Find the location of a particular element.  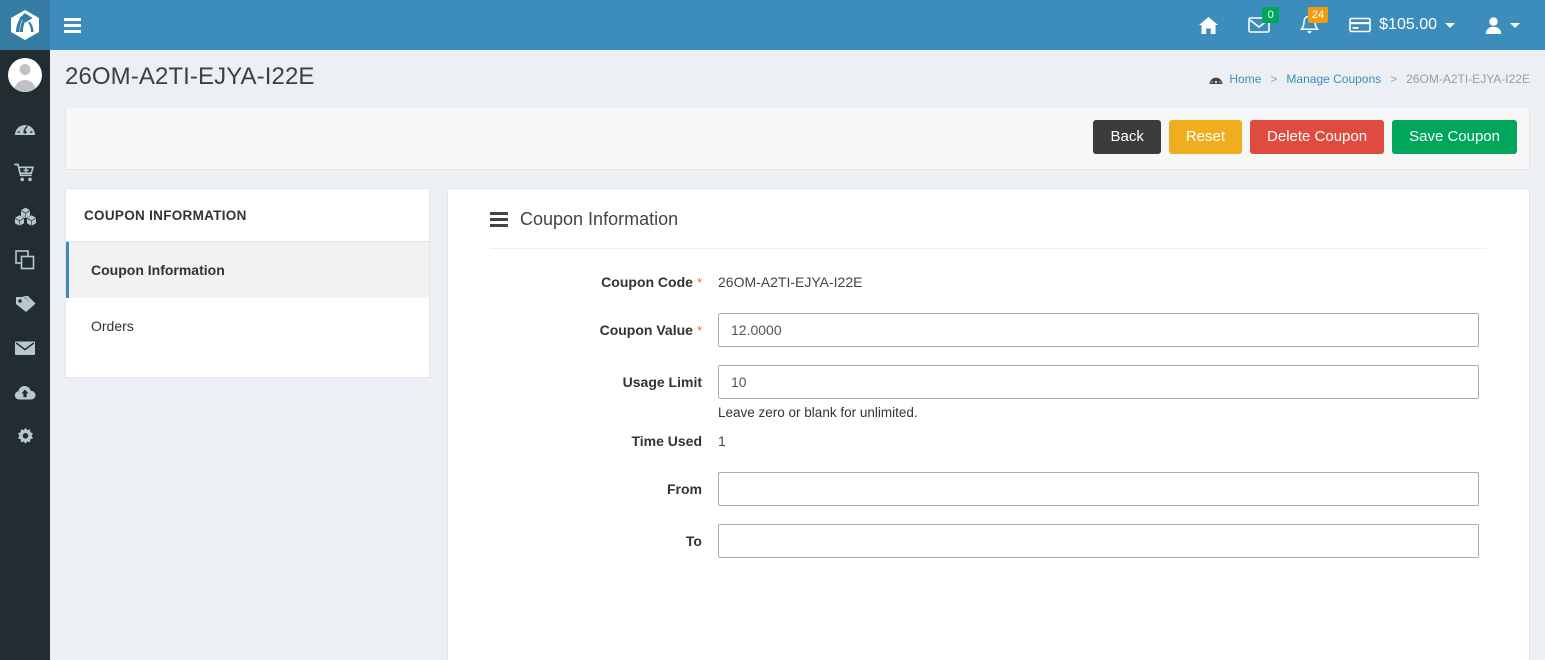

back-button: Back is located at coordinates (1127, 137).